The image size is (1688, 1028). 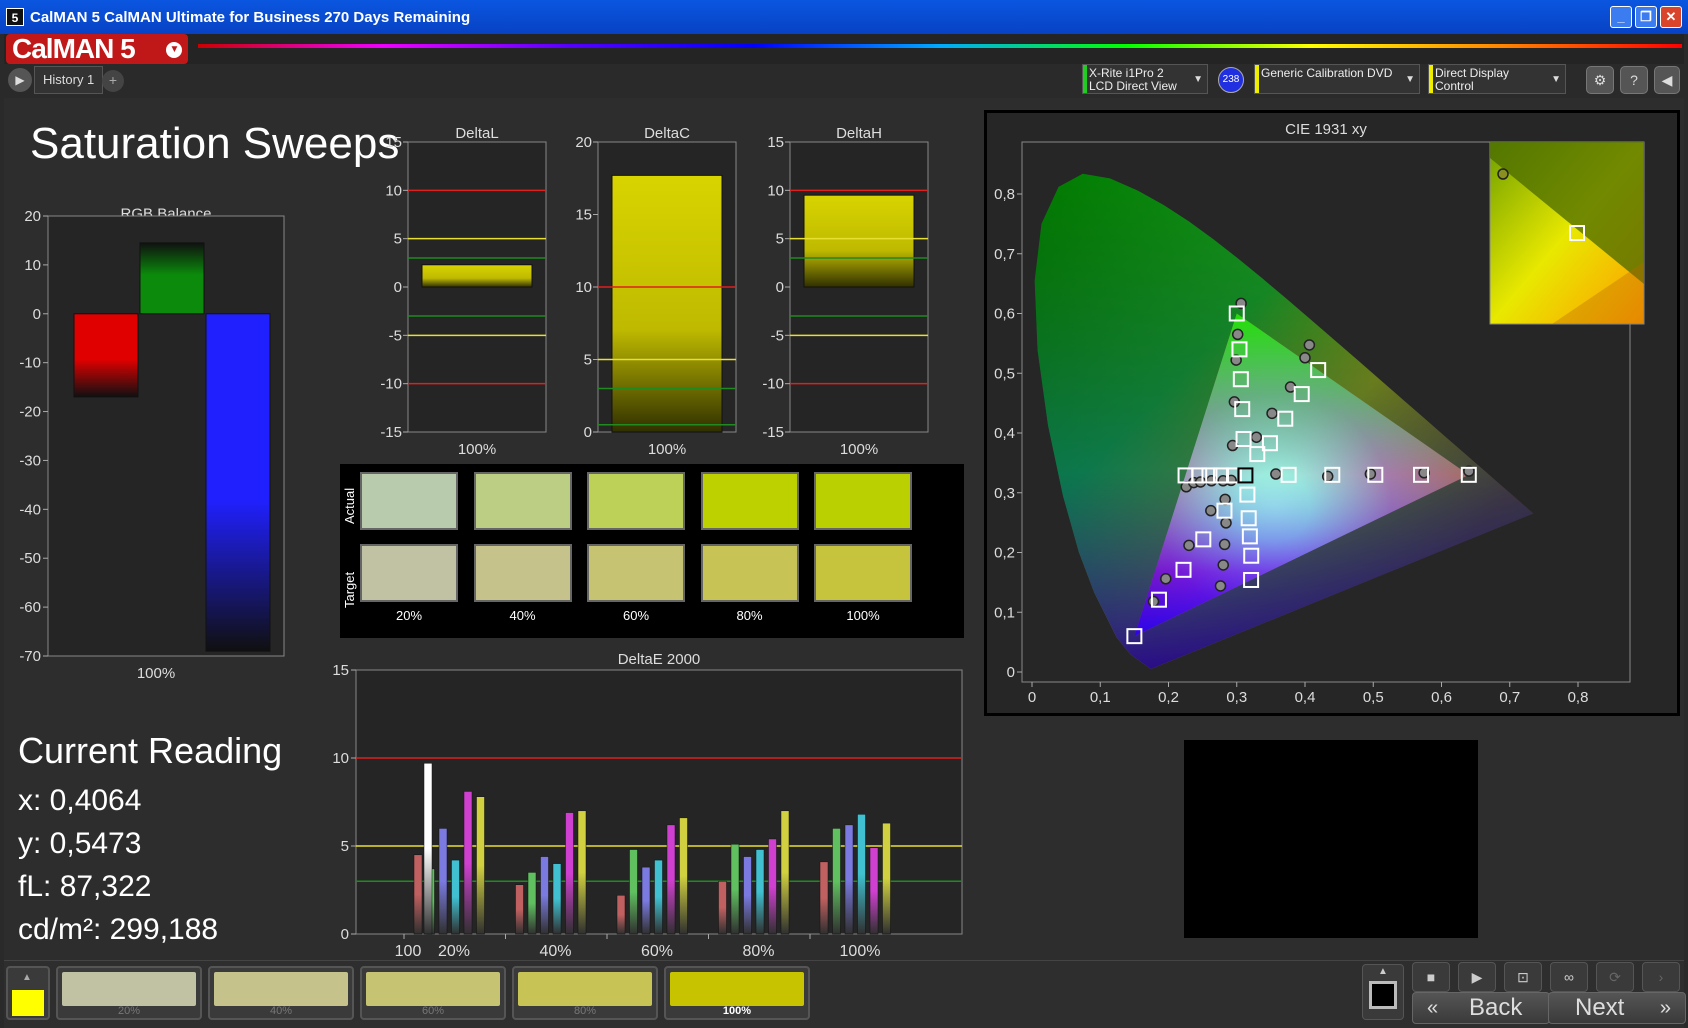 What do you see at coordinates (667, 133) in the screenshot?
I see `delta-chart-title: DeltaC` at bounding box center [667, 133].